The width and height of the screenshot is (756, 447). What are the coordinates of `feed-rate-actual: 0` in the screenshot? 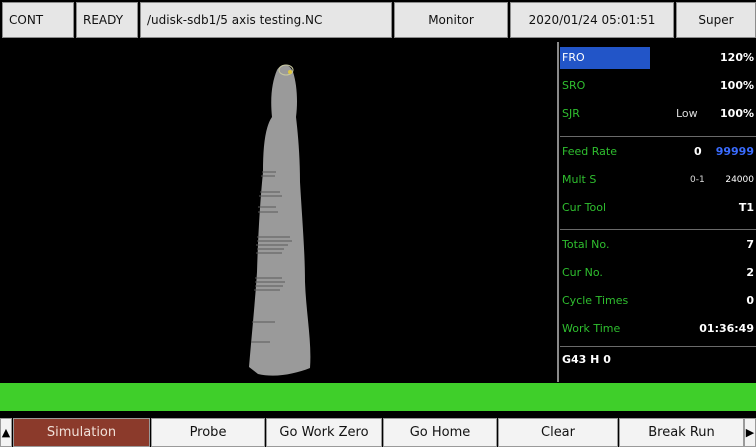 It's located at (698, 151).